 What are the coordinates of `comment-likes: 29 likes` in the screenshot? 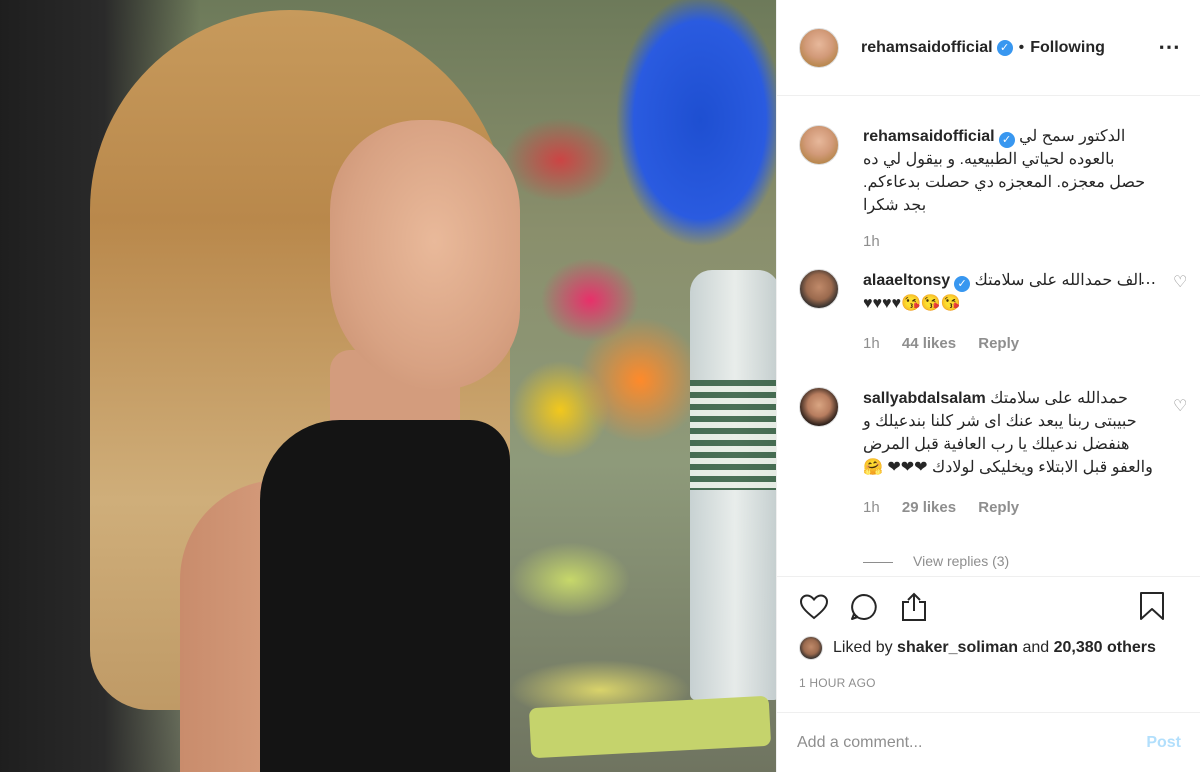 It's located at (929, 507).